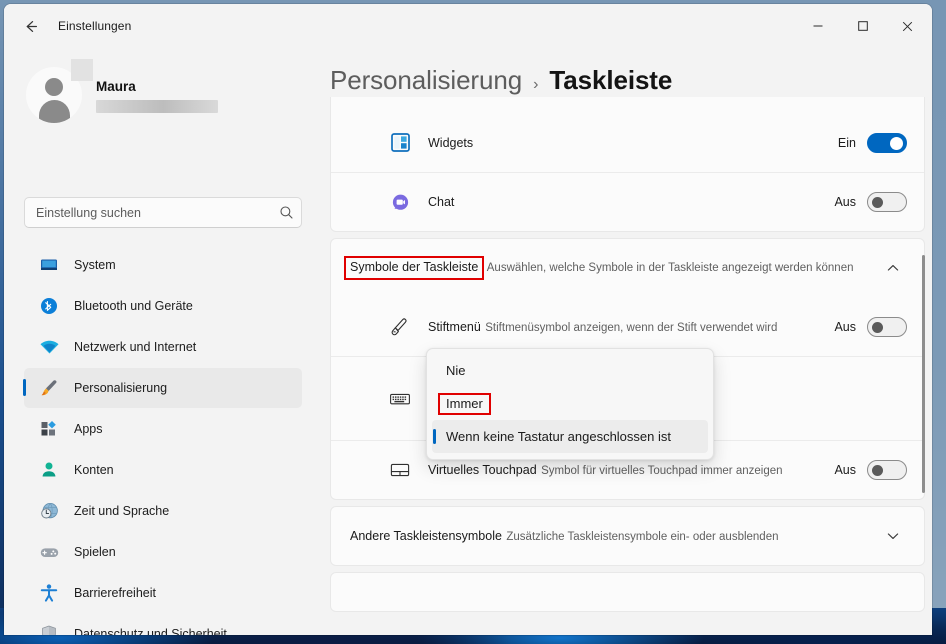 The height and width of the screenshot is (644, 946). What do you see at coordinates (907, 26) in the screenshot?
I see `close-button` at bounding box center [907, 26].